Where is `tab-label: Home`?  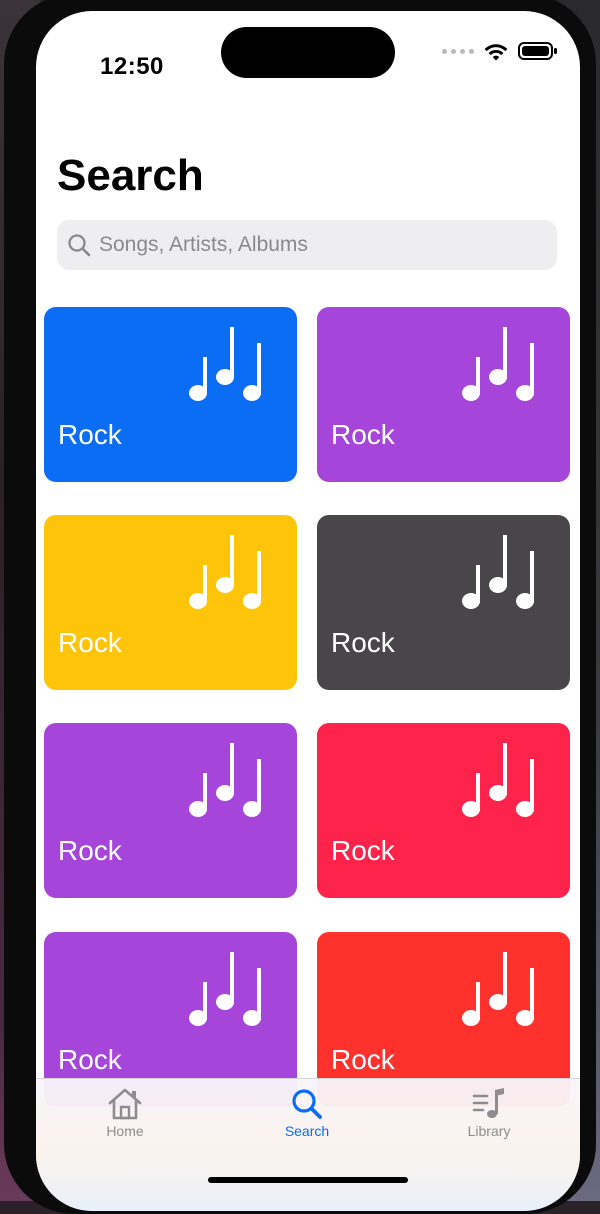 tab-label: Home is located at coordinates (125, 1131).